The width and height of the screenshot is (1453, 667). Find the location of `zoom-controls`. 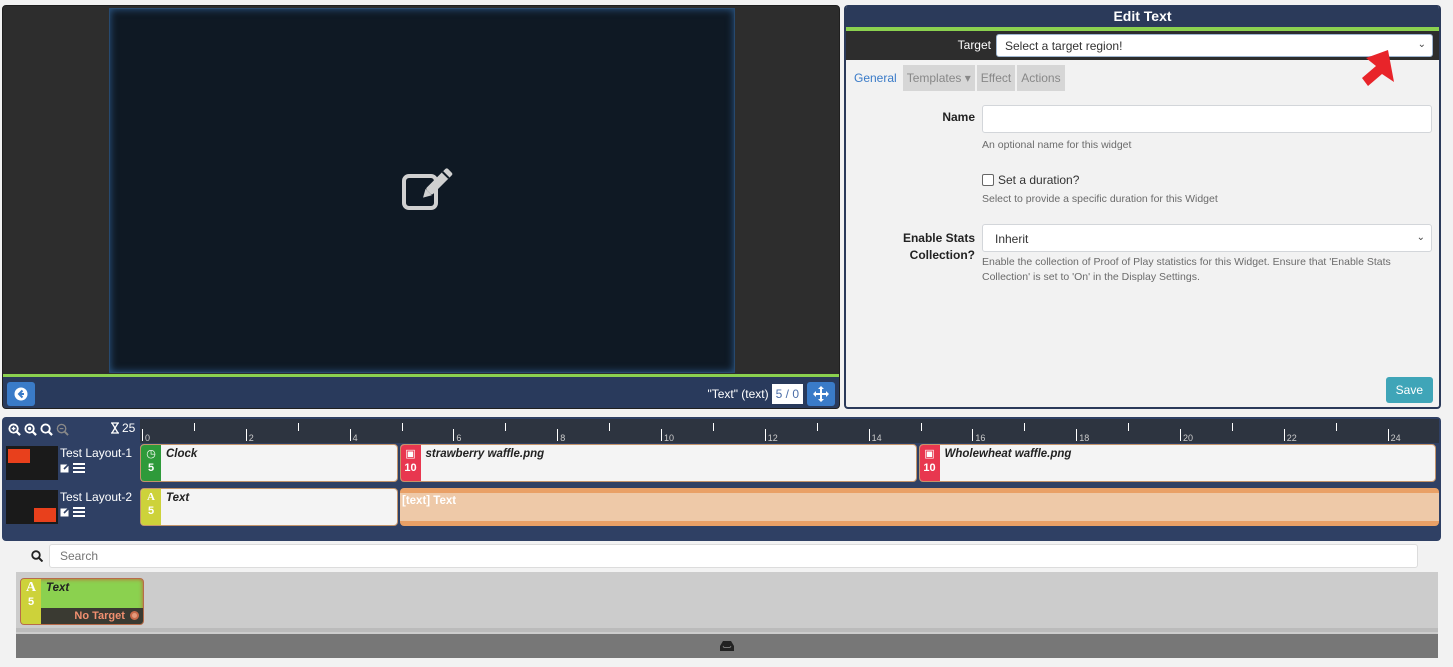

zoom-controls is located at coordinates (38, 429).